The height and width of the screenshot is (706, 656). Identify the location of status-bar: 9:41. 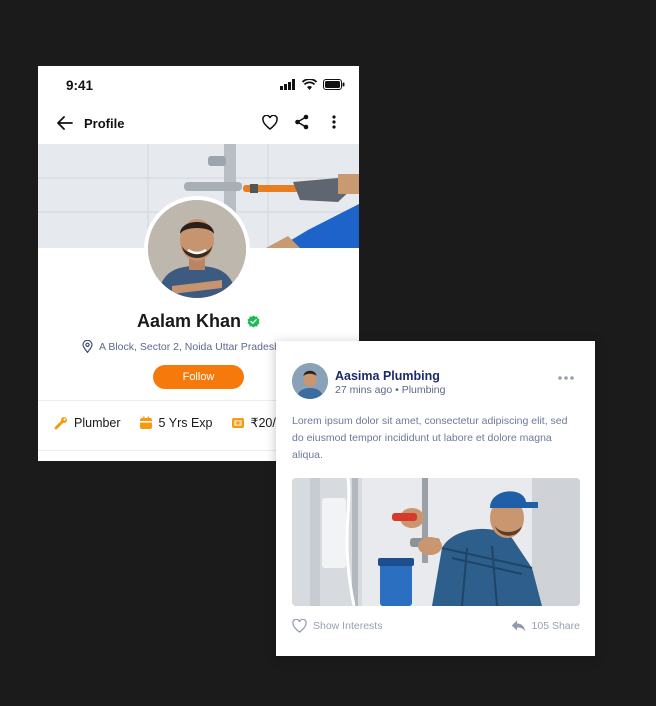
(198, 86).